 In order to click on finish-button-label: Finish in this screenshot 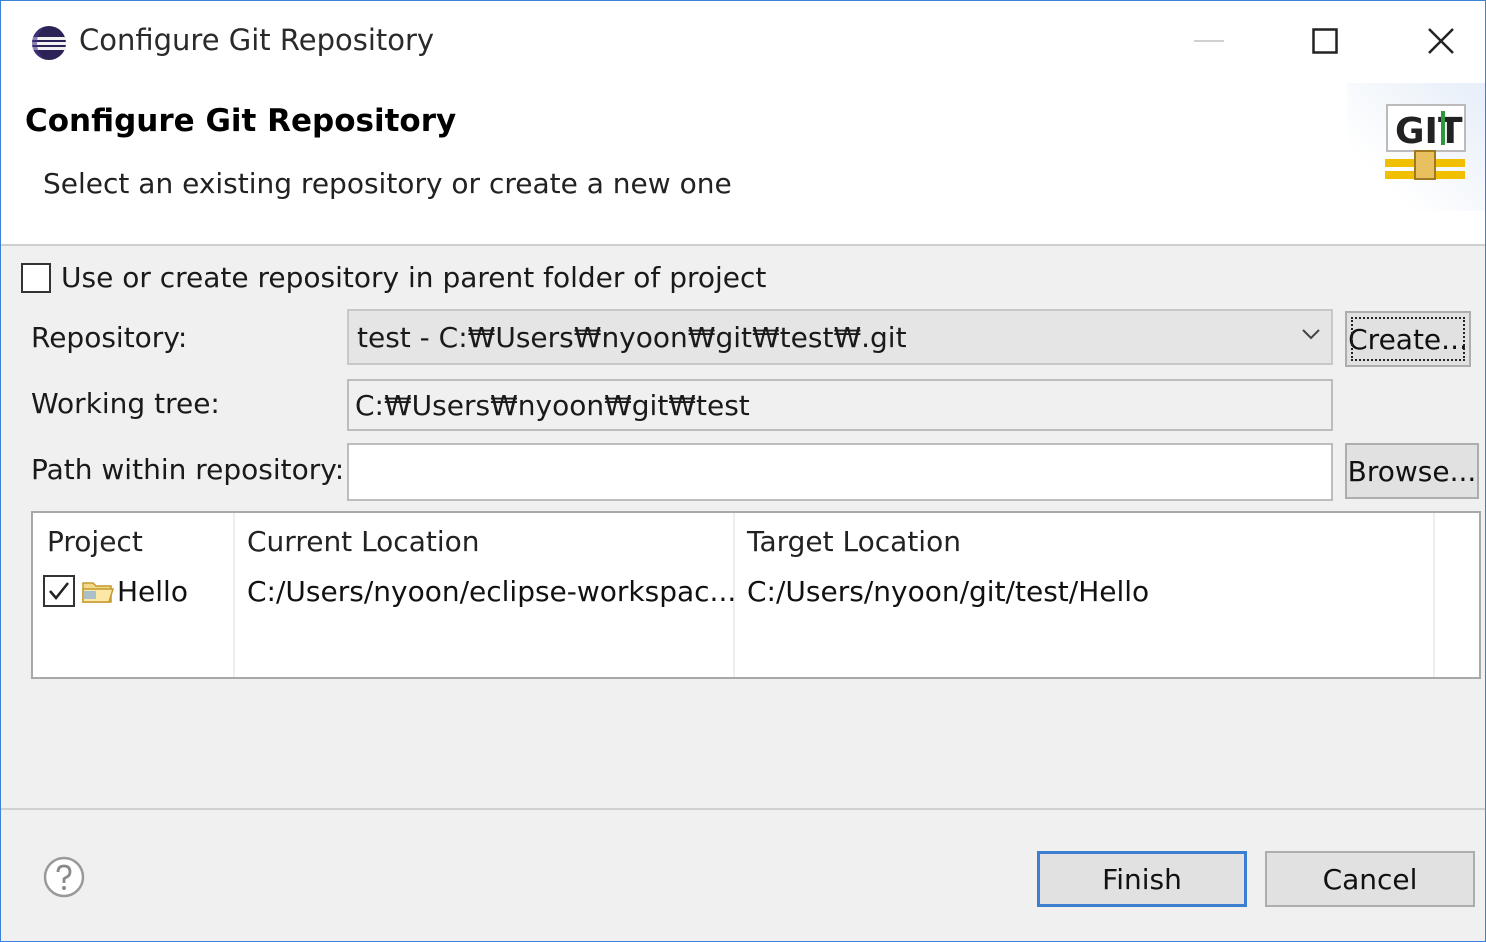, I will do `click(1142, 879)`.